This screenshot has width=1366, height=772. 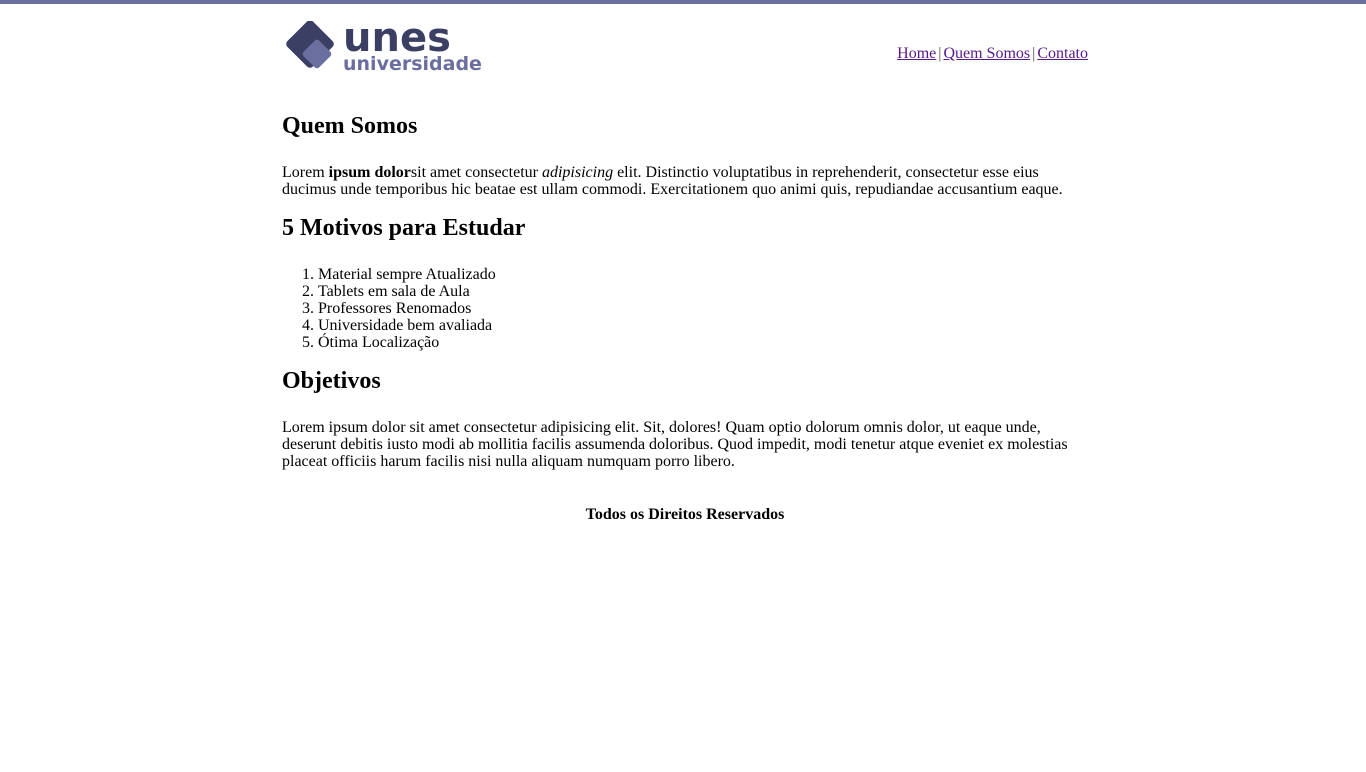 I want to click on section-title-quem-somos: Quem Somos, so click(x=350, y=126).